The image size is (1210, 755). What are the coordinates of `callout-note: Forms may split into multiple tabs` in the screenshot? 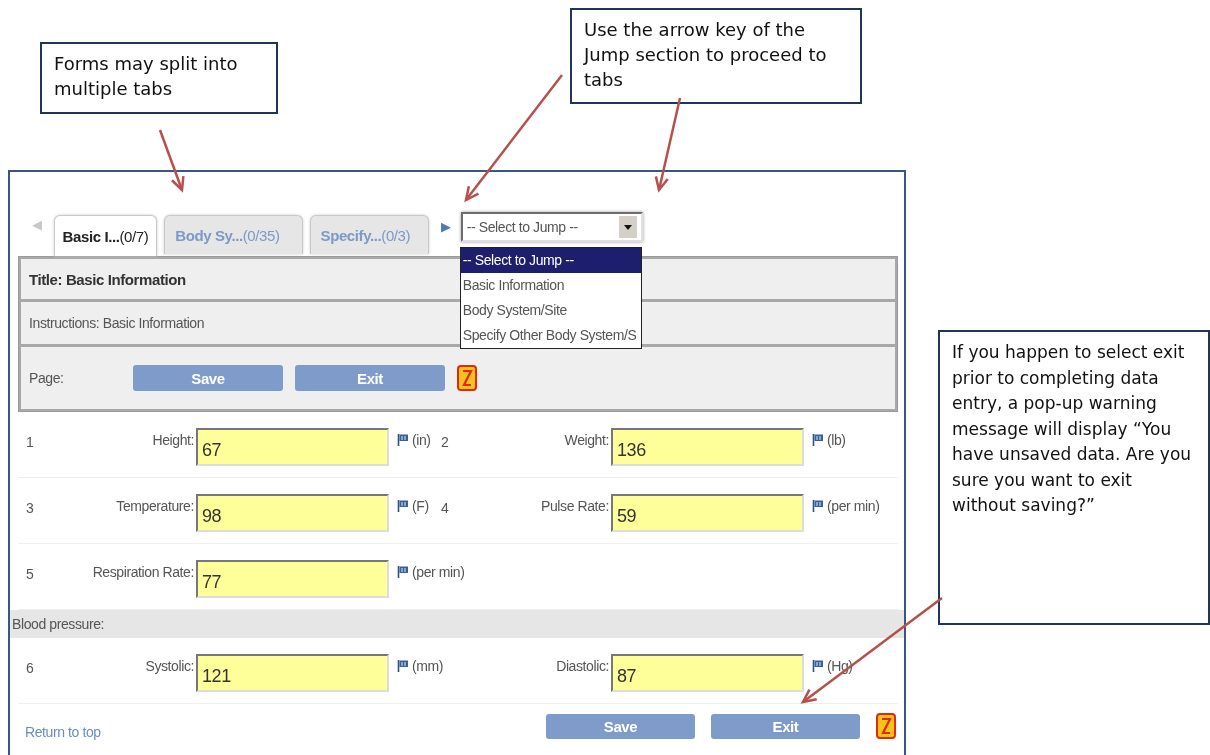 It's located at (159, 78).